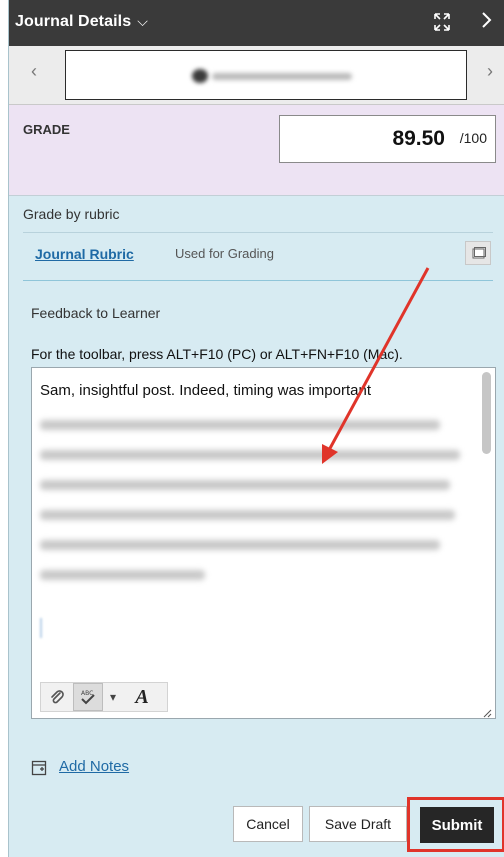 The image size is (504, 857). I want to click on resize-handle-icon, so click(487, 711).